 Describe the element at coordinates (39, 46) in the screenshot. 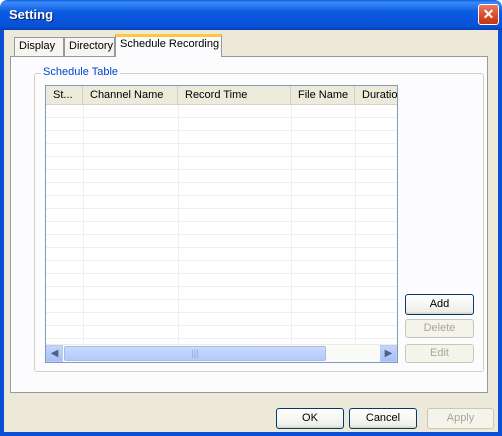

I see `tab-display: Display` at that location.